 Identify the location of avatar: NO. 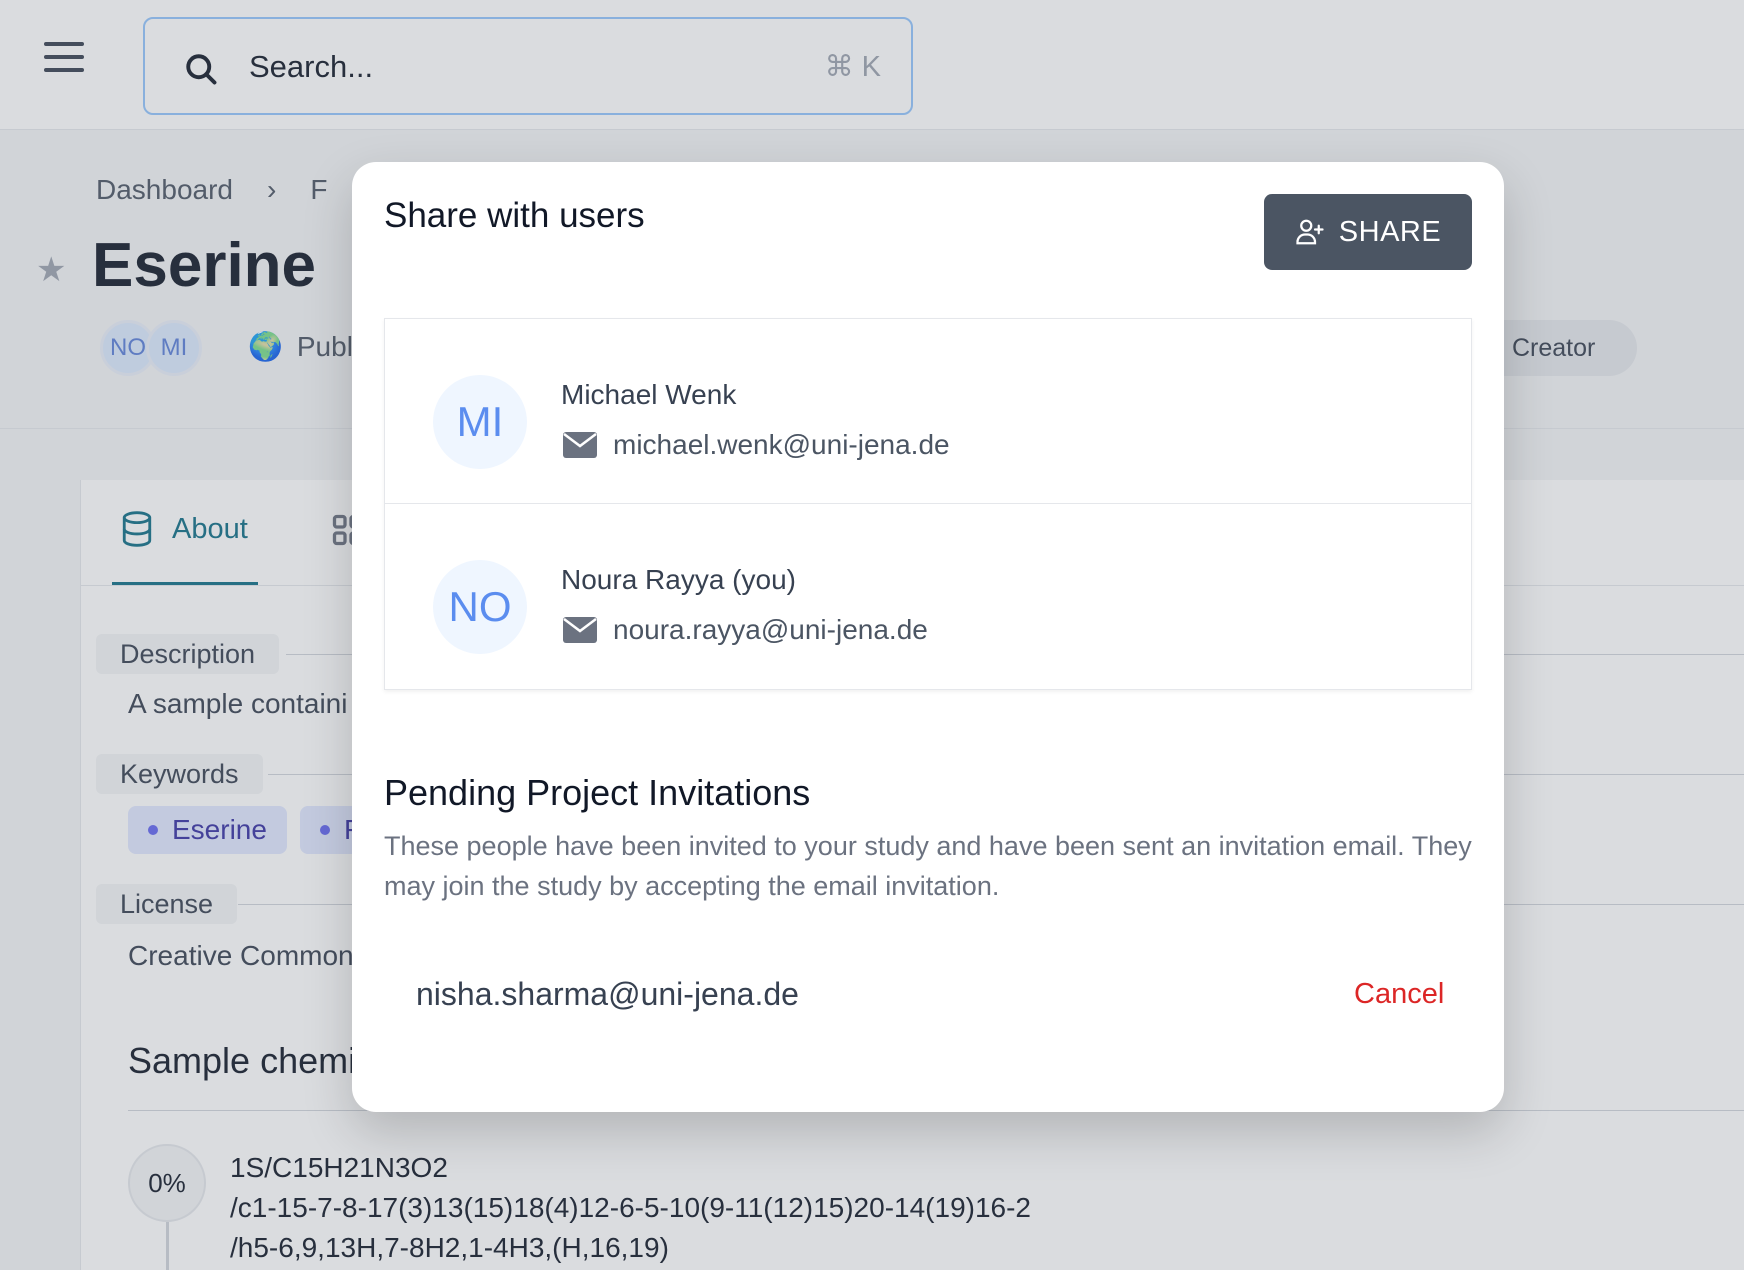
(480, 607).